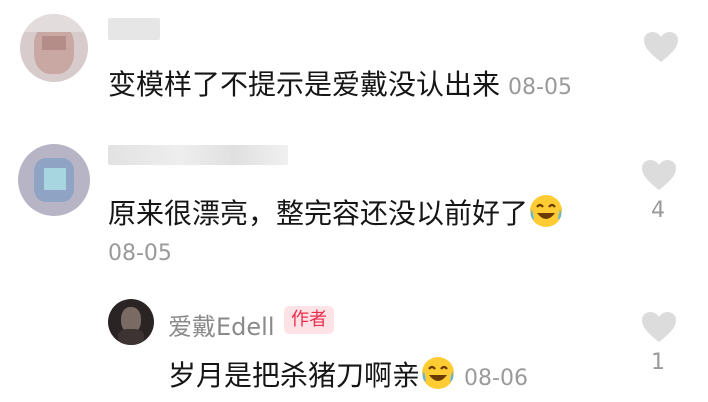  I want to click on comment-text: 变模样了不提示是爱戴没认出来 08-05, so click(340, 86).